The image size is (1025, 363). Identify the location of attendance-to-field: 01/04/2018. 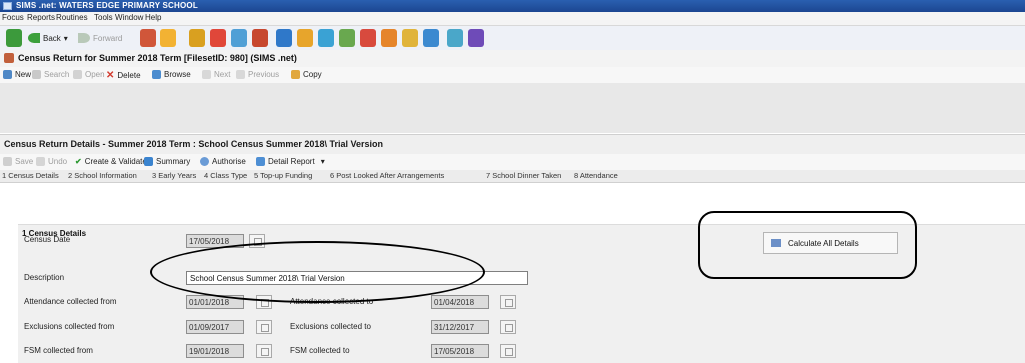
(460, 302).